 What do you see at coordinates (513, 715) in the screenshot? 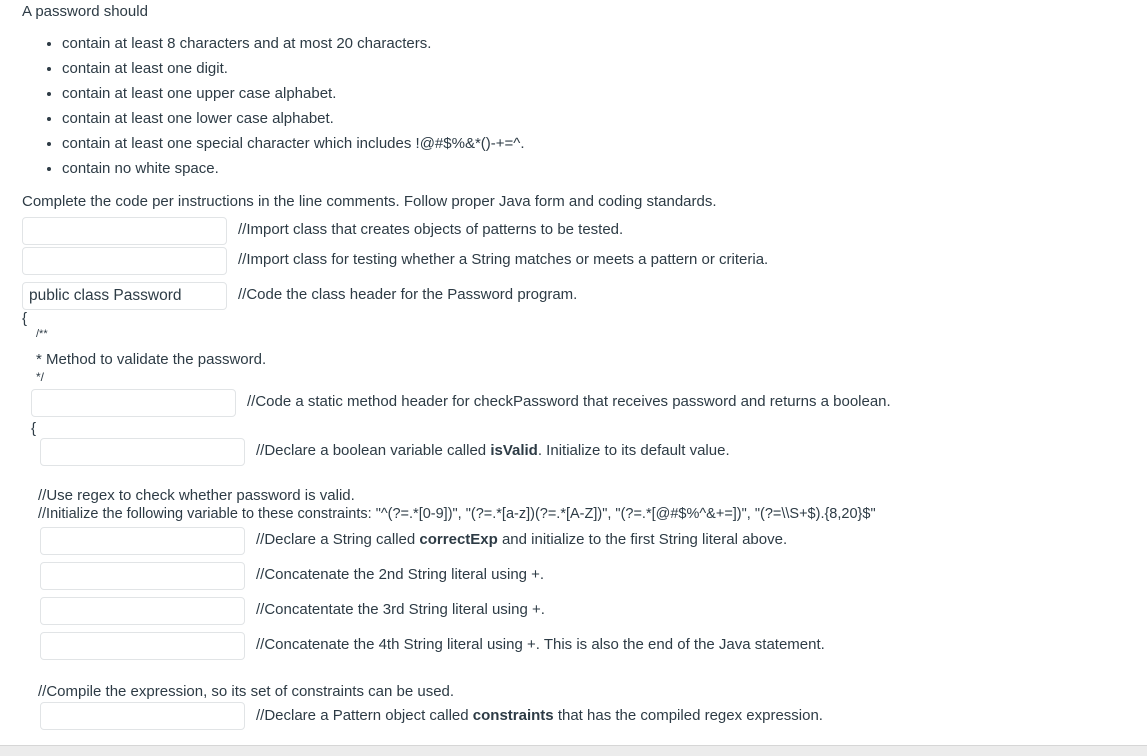
I see `variable-name: constraints` at bounding box center [513, 715].